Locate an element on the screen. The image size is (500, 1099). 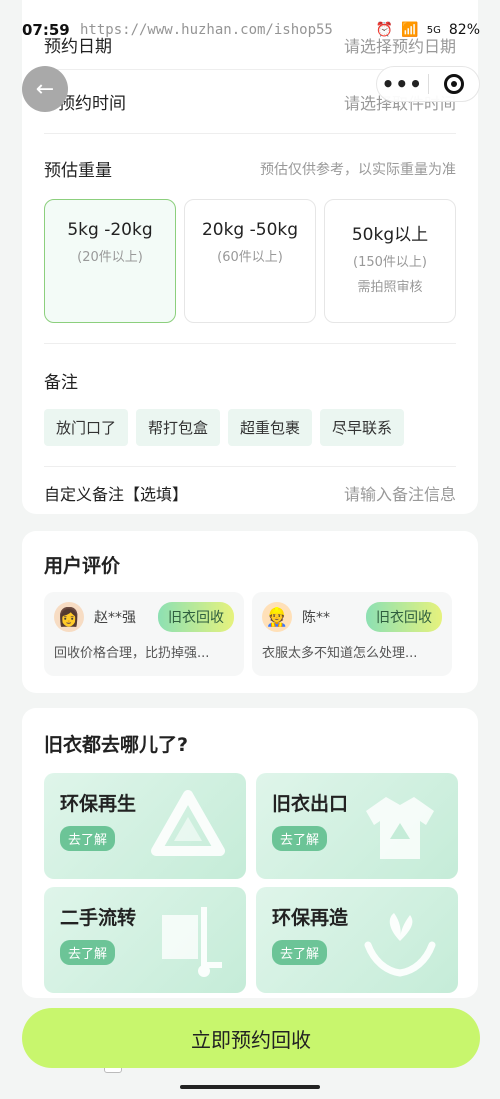
weight-option-1: 5kg -20kg (20件以上) is located at coordinates (110, 261).